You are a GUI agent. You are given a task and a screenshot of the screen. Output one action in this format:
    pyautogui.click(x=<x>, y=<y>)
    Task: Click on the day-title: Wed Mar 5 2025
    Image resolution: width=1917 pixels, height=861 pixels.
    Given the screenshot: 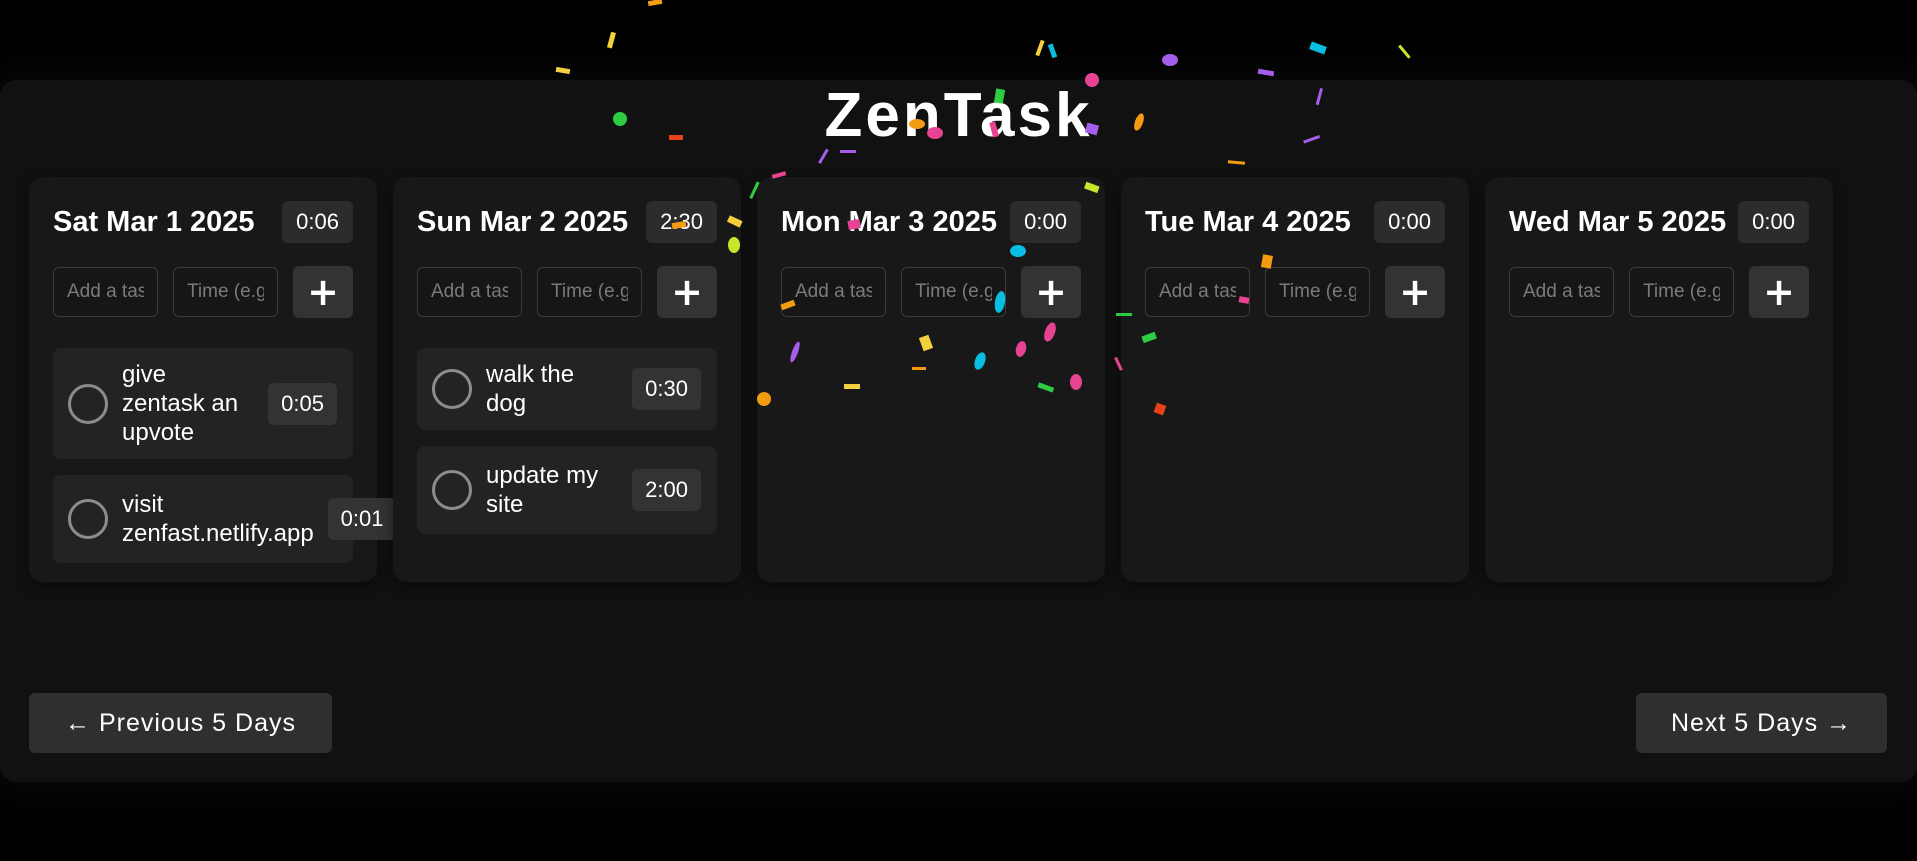 What is the action you would take?
    pyautogui.click(x=1618, y=221)
    